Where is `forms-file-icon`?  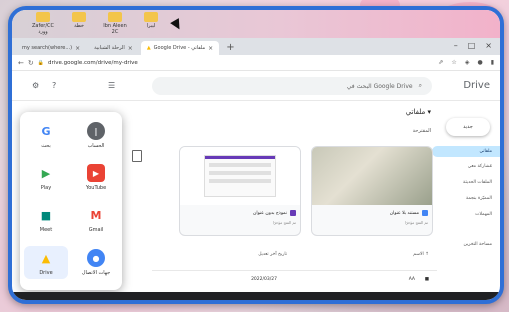 forms-file-icon is located at coordinates (293, 213).